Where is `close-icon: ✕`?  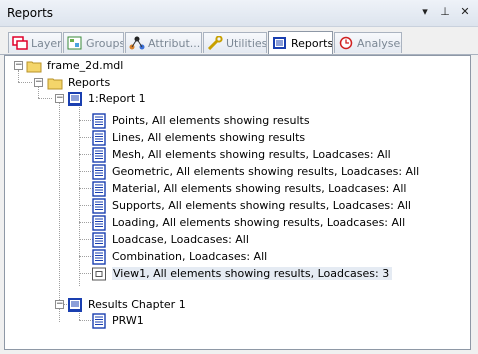
close-icon: ✕ is located at coordinates (465, 11).